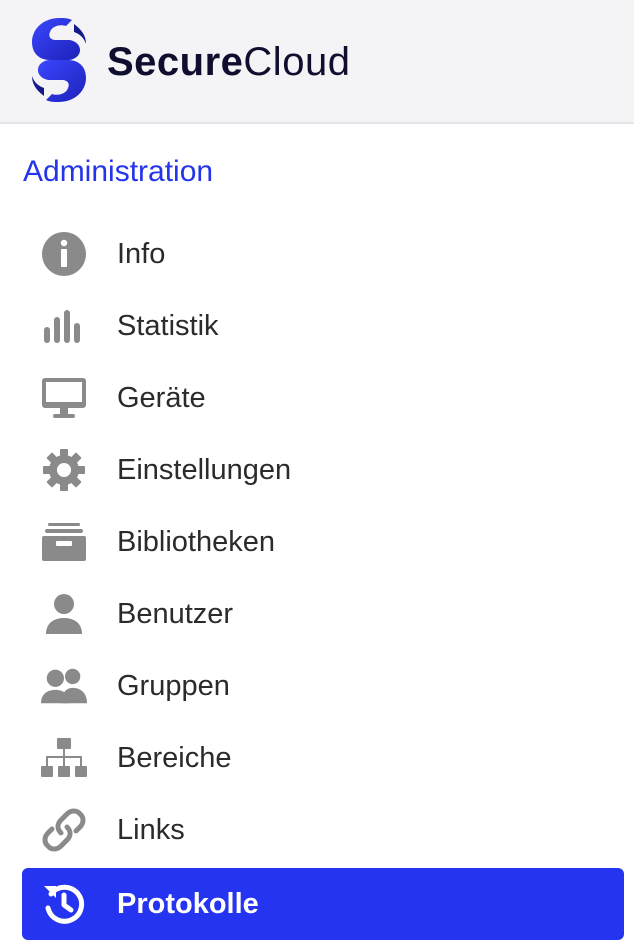 The height and width of the screenshot is (948, 634). What do you see at coordinates (297, 62) in the screenshot?
I see `brand-name-light: Cloud` at bounding box center [297, 62].